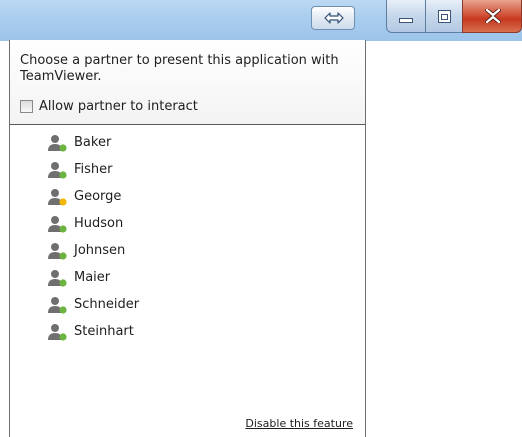  Describe the element at coordinates (93, 169) in the screenshot. I see `partner-name: Fisher` at that location.